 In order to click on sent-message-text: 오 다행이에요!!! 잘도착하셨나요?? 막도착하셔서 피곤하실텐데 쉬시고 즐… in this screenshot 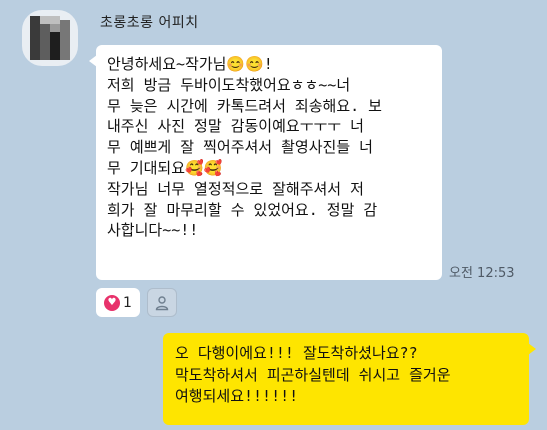, I will do `click(313, 374)`.